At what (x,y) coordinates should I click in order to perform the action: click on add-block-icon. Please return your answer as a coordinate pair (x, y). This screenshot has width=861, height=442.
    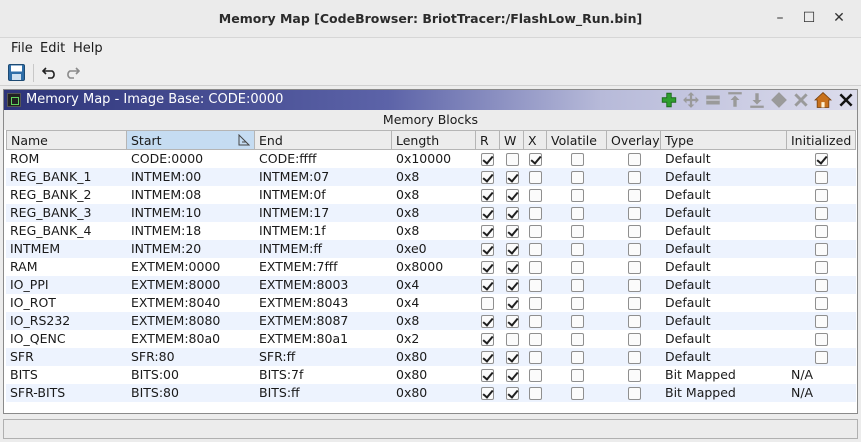
    Looking at the image, I should click on (669, 100).